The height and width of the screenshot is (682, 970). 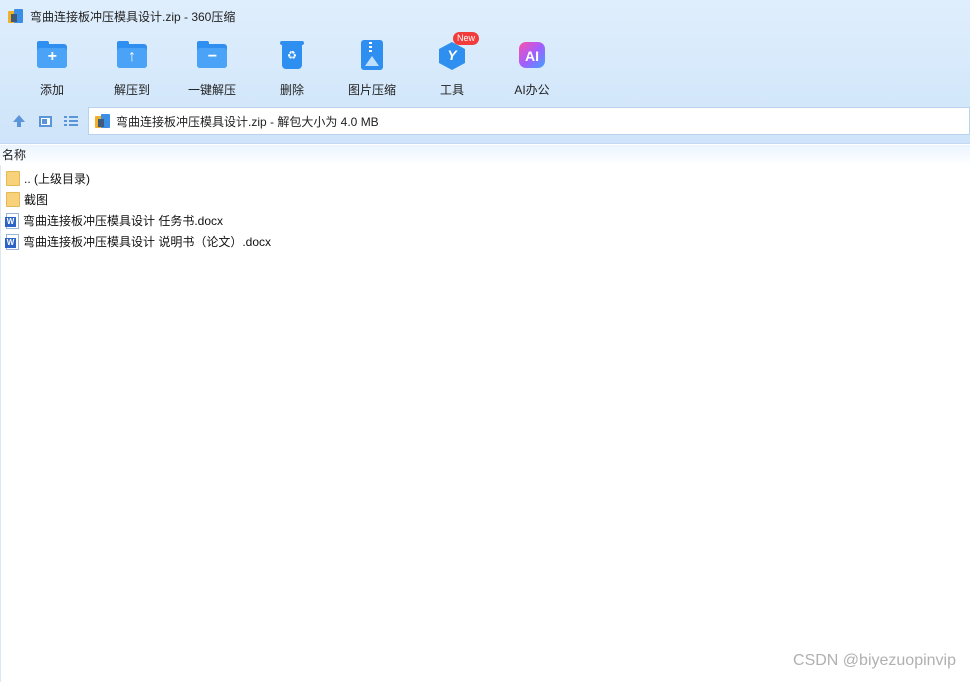 I want to click on thumbnail-view-button, so click(x=45, y=121).